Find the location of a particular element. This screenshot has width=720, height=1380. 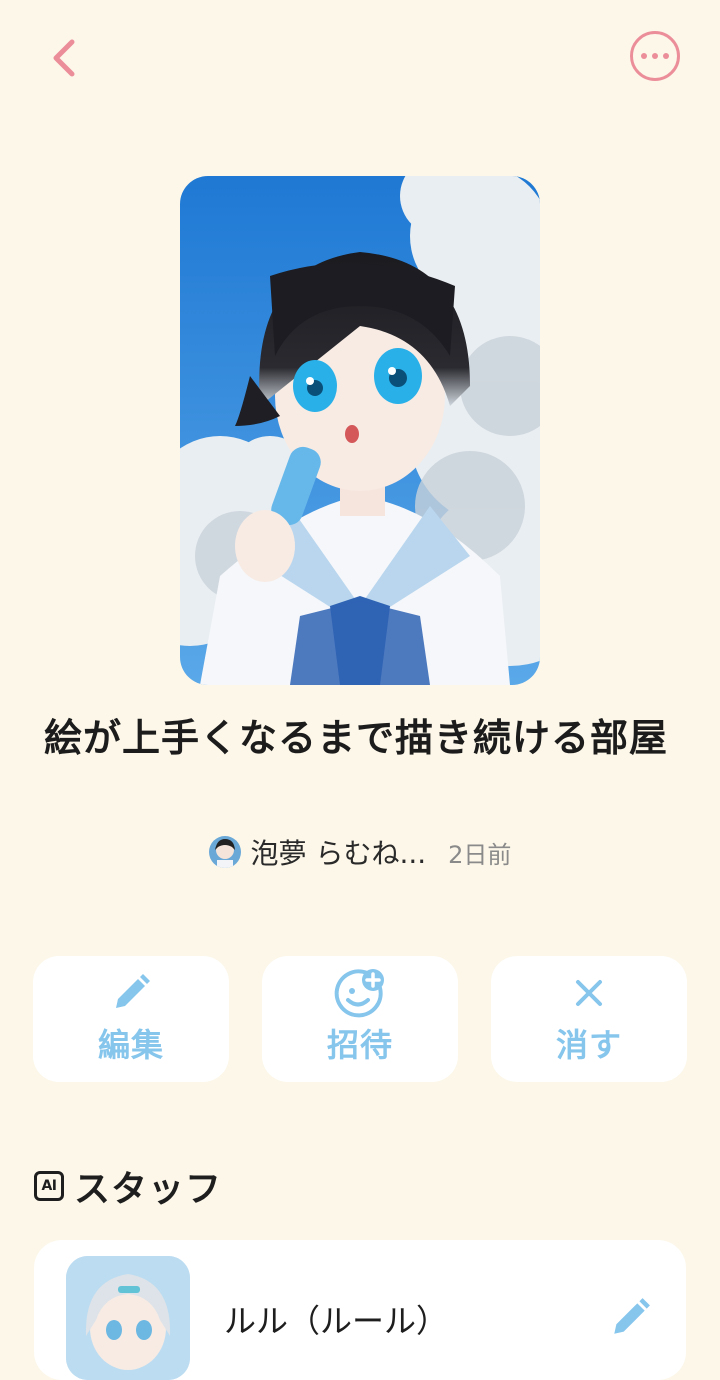

back-button is located at coordinates (64, 58).